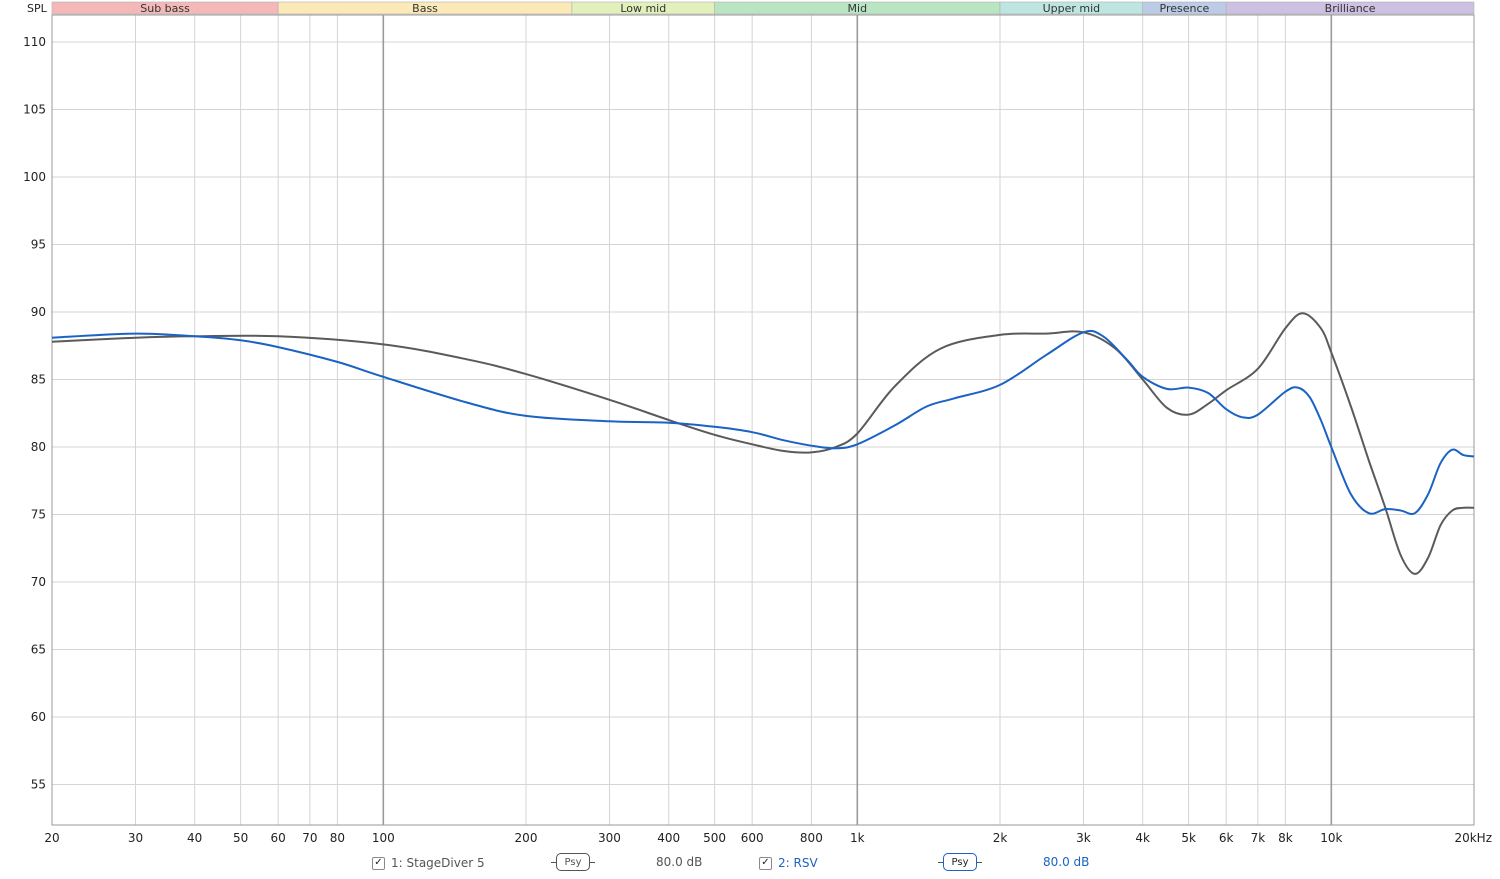 This screenshot has height=879, width=1500. Describe the element at coordinates (240, 838) in the screenshot. I see `x-tick-label: 50` at that location.